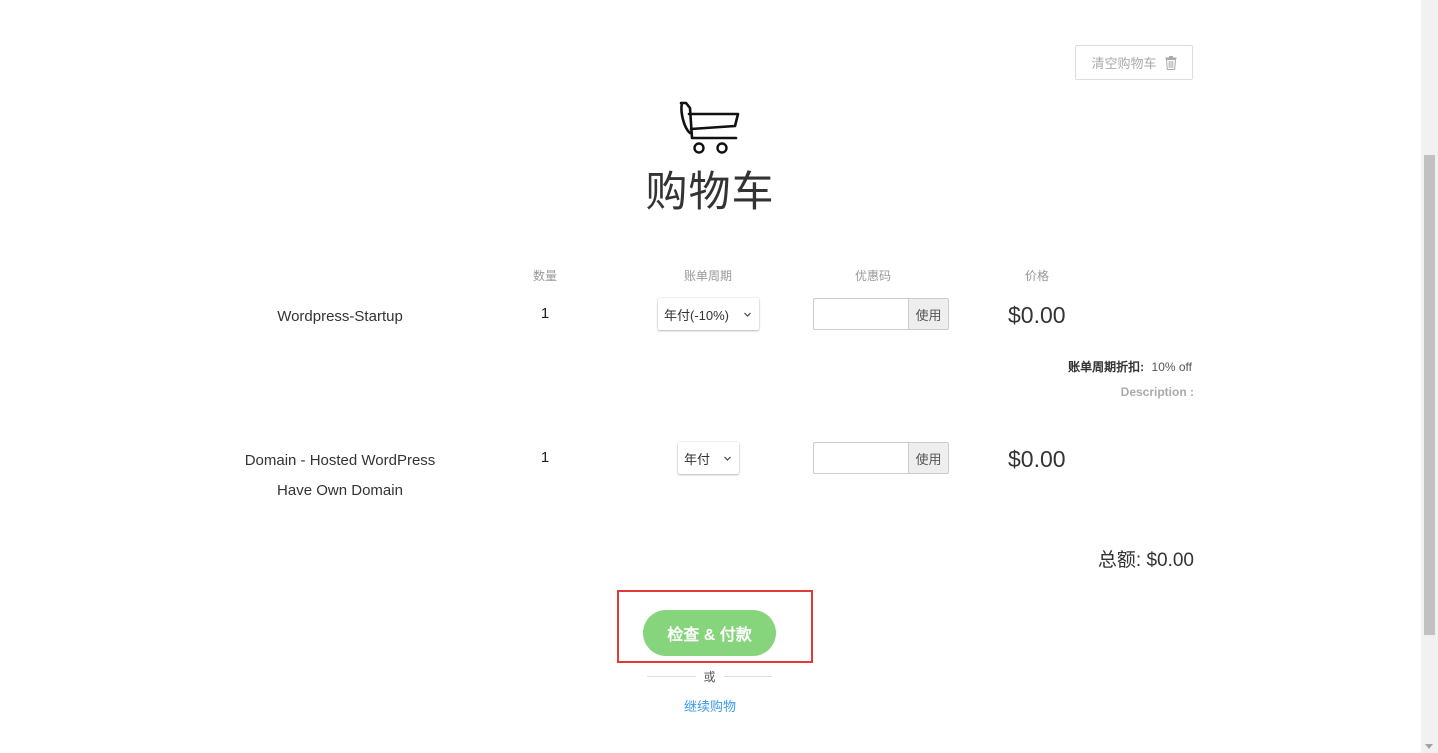 The image size is (1438, 753). I want to click on clear-cart-label: 清空购物车, so click(1124, 63).